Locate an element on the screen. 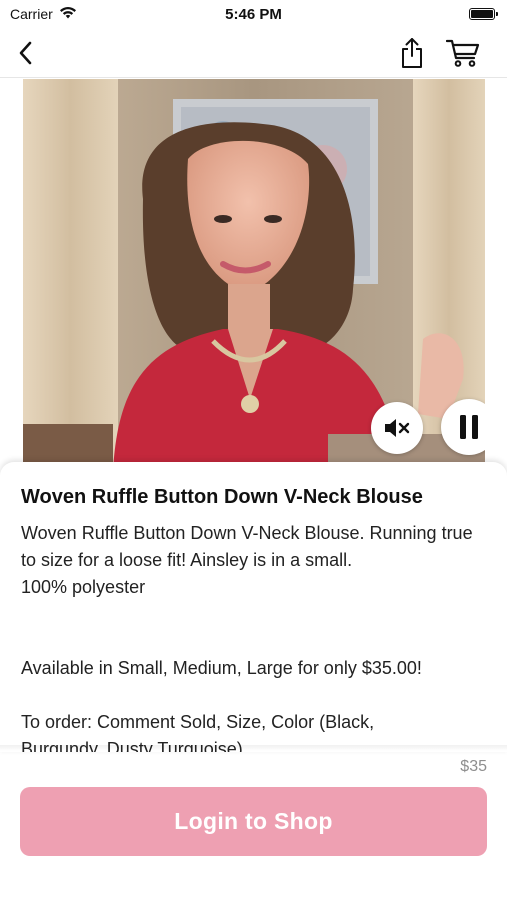  nav-bar is located at coordinates (253, 53).